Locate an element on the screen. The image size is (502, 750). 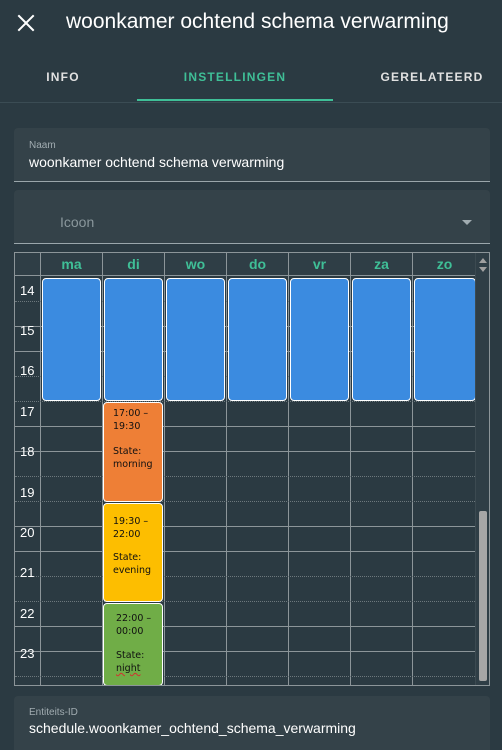
block-state-value: morning is located at coordinates (133, 464).